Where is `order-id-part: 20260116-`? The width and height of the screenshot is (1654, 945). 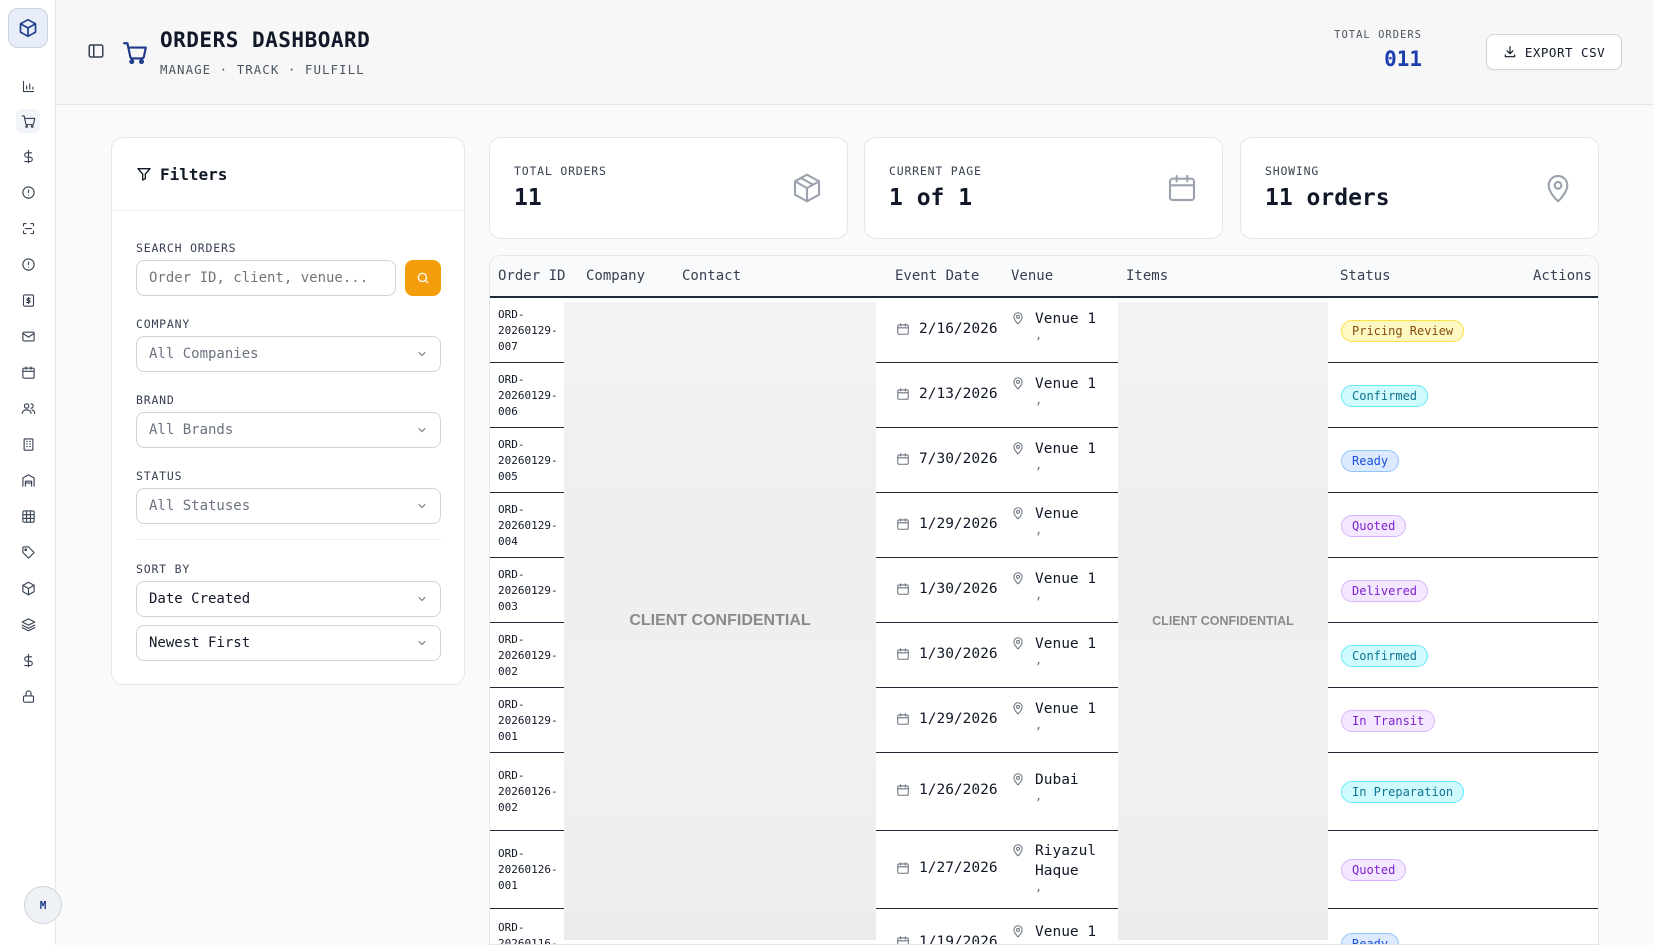
order-id-part: 20260116- is located at coordinates (528, 941).